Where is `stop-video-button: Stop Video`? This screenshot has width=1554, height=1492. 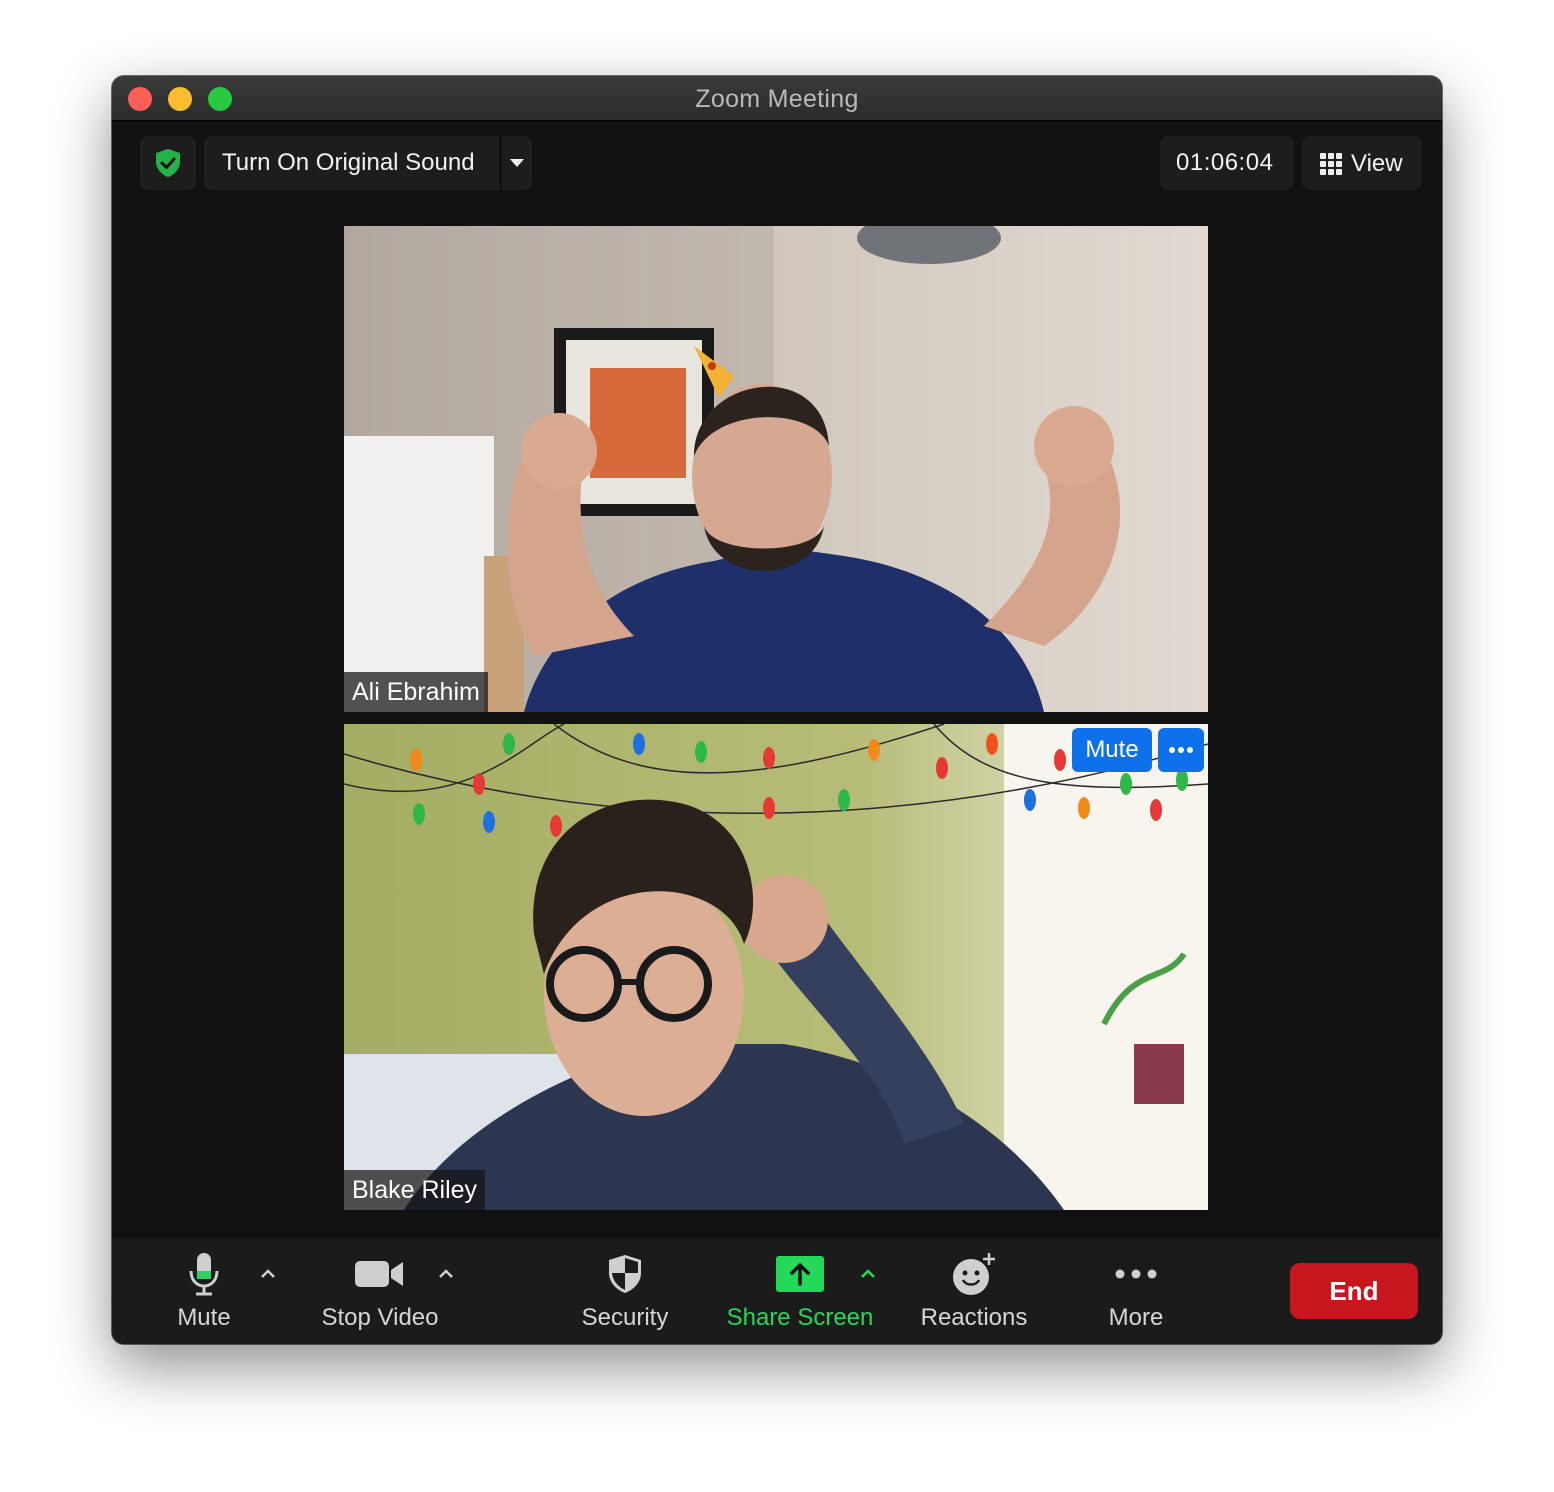
stop-video-button: Stop Video is located at coordinates (380, 1291).